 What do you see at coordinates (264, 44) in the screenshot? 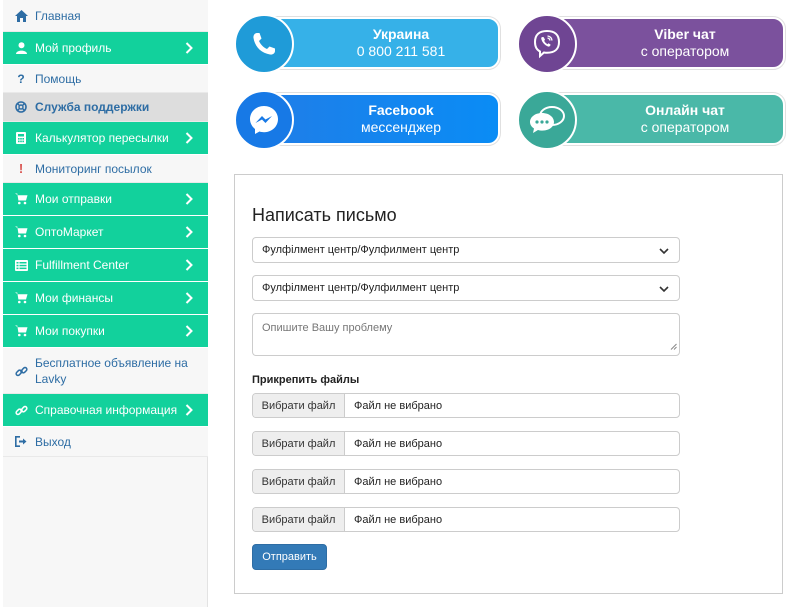
I see `phone-icon` at bounding box center [264, 44].